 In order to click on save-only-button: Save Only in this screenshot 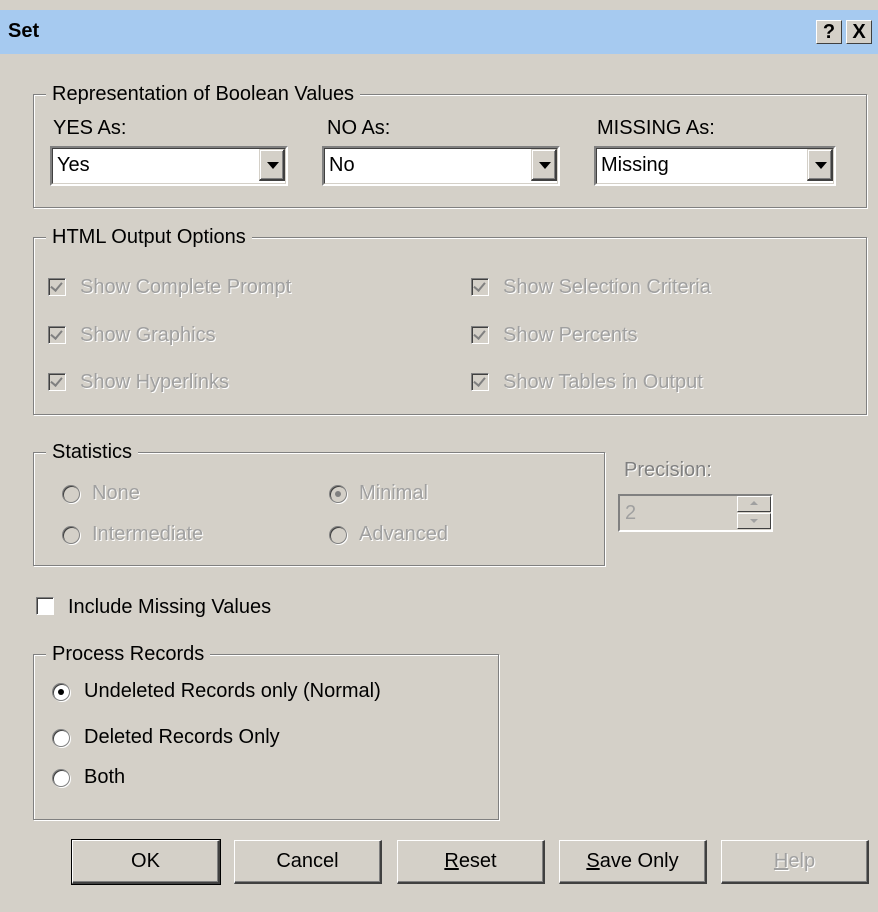, I will do `click(633, 862)`.